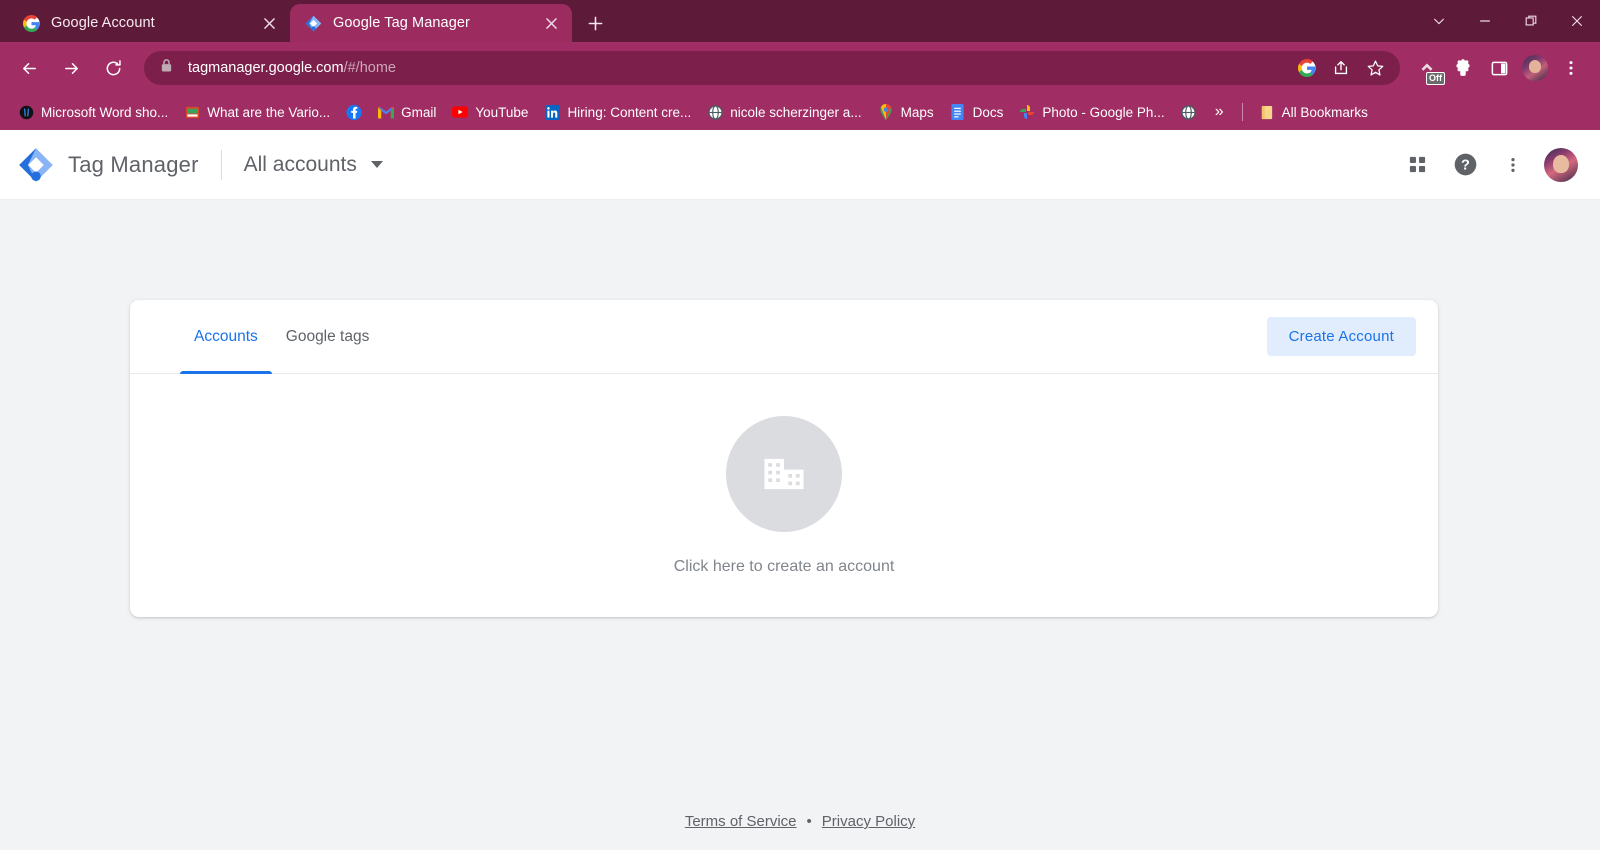  What do you see at coordinates (1027, 112) in the screenshot?
I see `google-photos-icon` at bounding box center [1027, 112].